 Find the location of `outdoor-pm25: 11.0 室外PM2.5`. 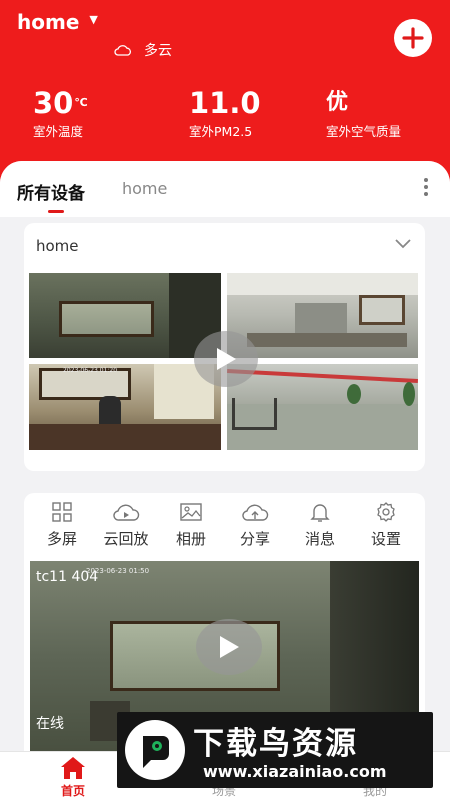

outdoor-pm25: 11.0 室外PM2.5 is located at coordinates (225, 113).